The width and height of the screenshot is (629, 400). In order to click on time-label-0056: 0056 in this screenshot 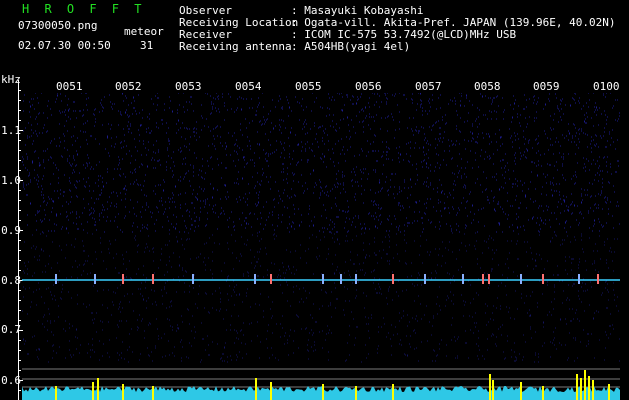, I will do `click(368, 86)`.